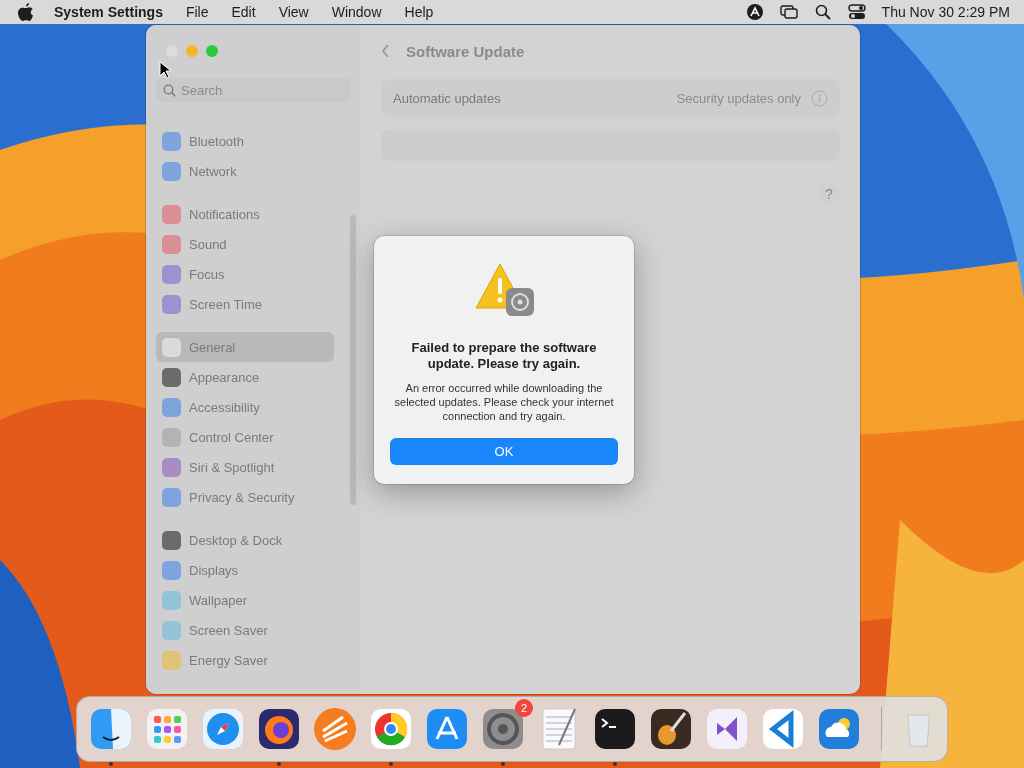  Describe the element at coordinates (245, 660) in the screenshot. I see `sidebar-item: Energy Saver` at that location.